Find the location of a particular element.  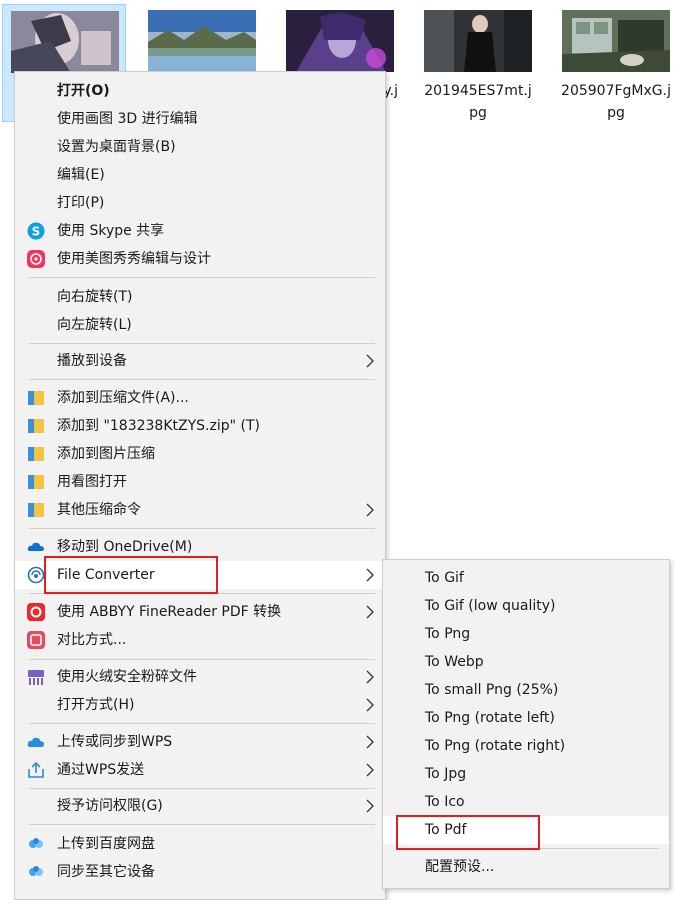

submenu-label: To Png is located at coordinates (448, 634).